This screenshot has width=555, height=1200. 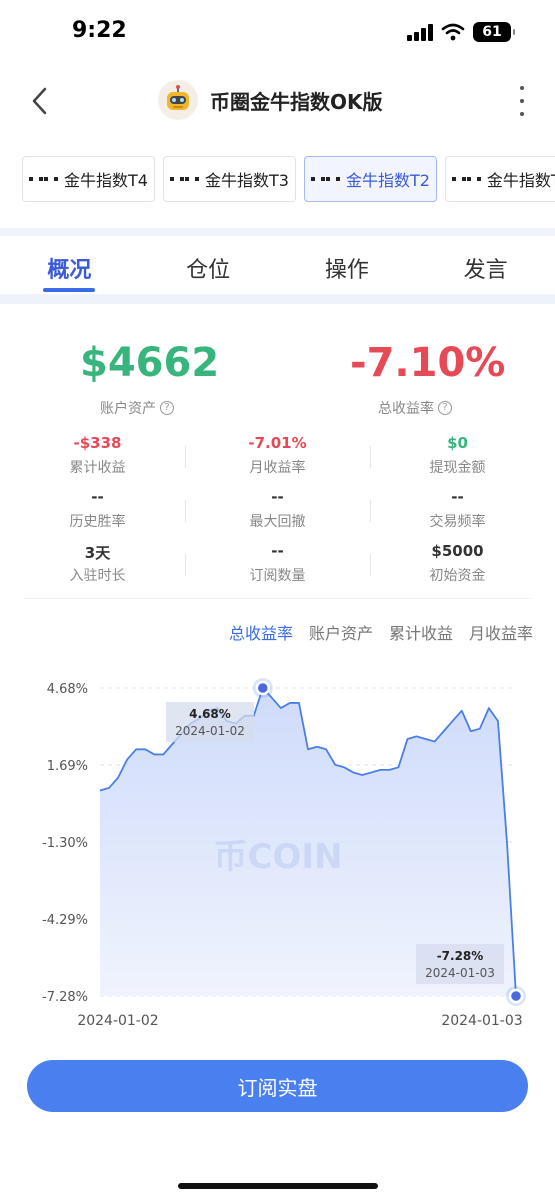 What do you see at coordinates (453, 32) in the screenshot?
I see `wifi-icon` at bounding box center [453, 32].